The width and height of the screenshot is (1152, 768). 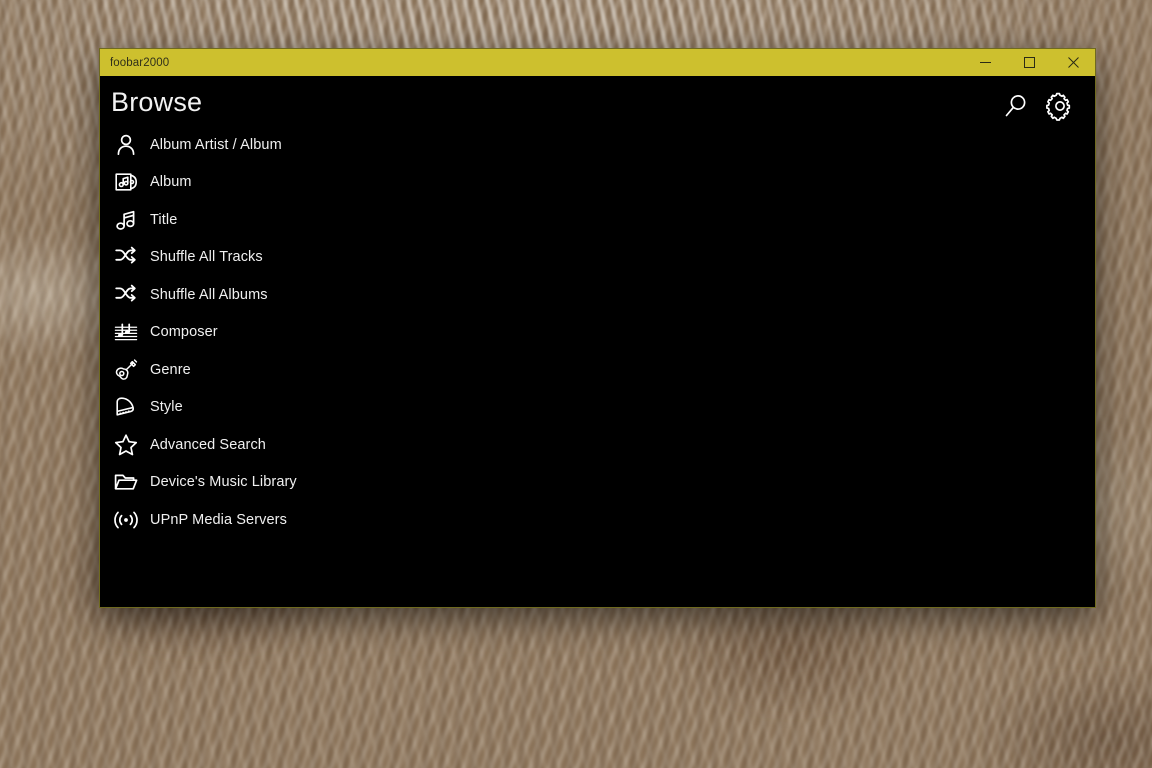 What do you see at coordinates (209, 294) in the screenshot?
I see `browse-item-label: Shuffle All Albums` at bounding box center [209, 294].